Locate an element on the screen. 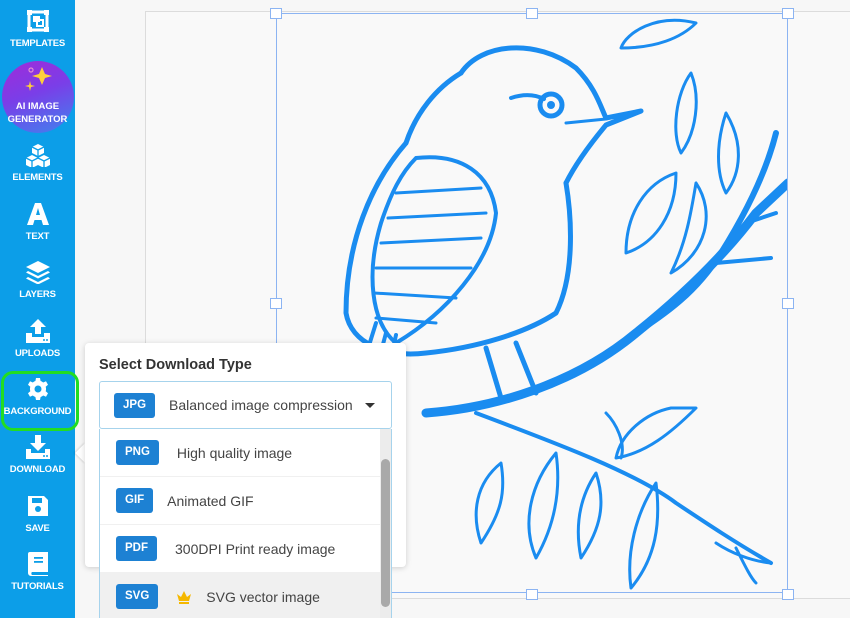 This screenshot has height=618, width=850. sidebar-item-layers: LAYERS is located at coordinates (37, 284).